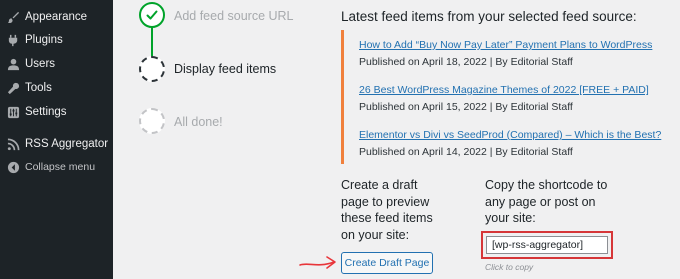 The width and height of the screenshot is (680, 279). I want to click on checkmark-icon, so click(152, 15).